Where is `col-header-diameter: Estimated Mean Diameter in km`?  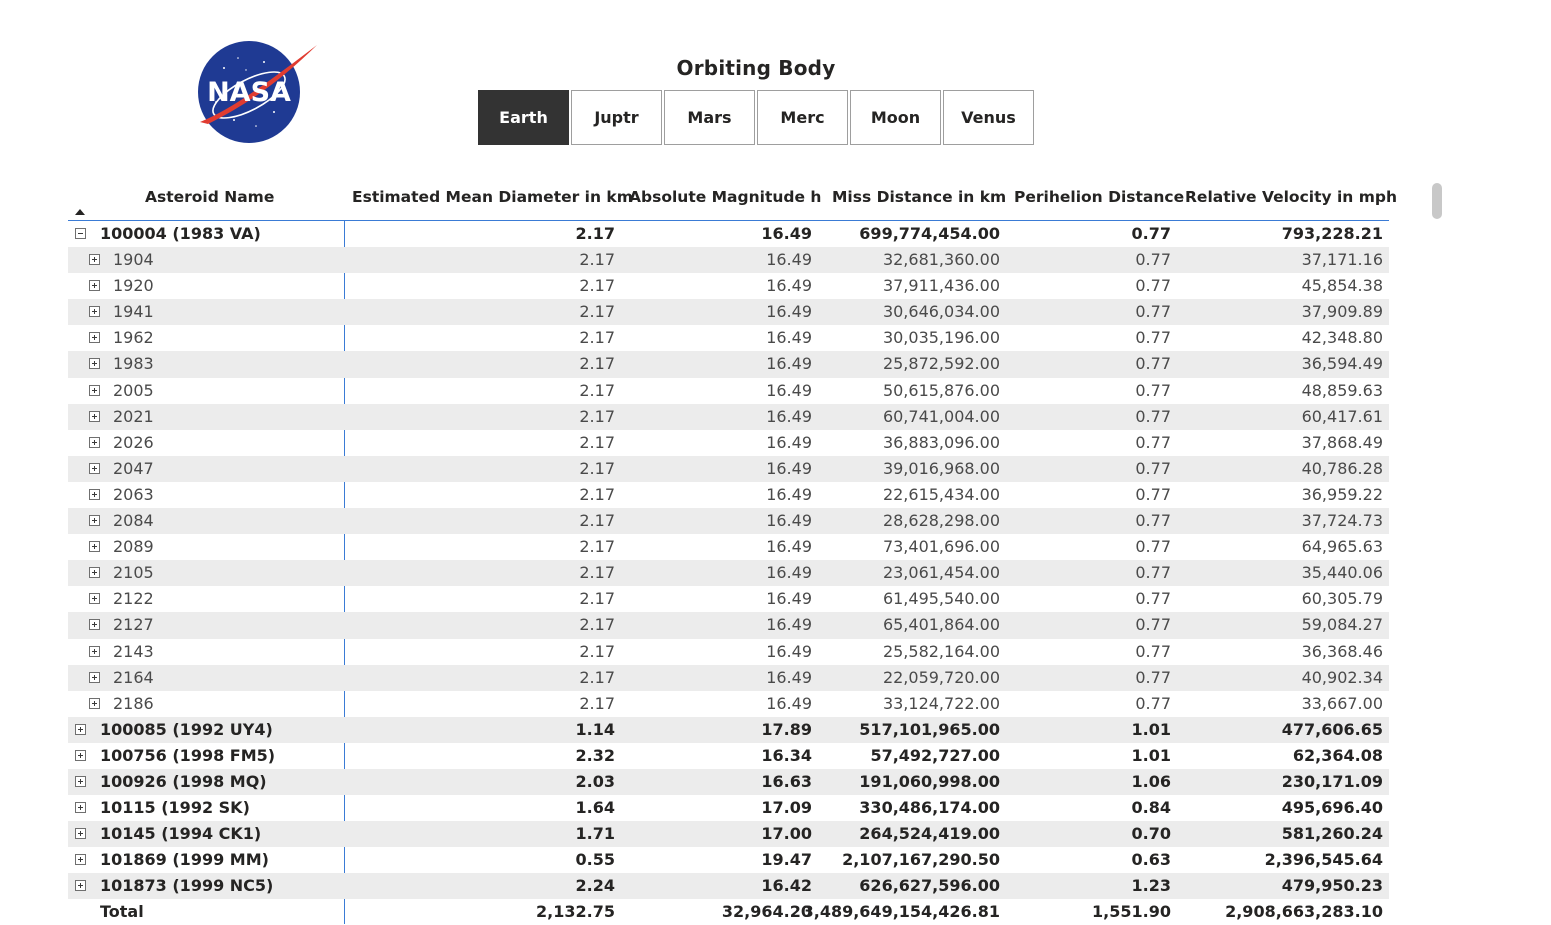
col-header-diameter: Estimated Mean Diameter in km is located at coordinates (492, 197).